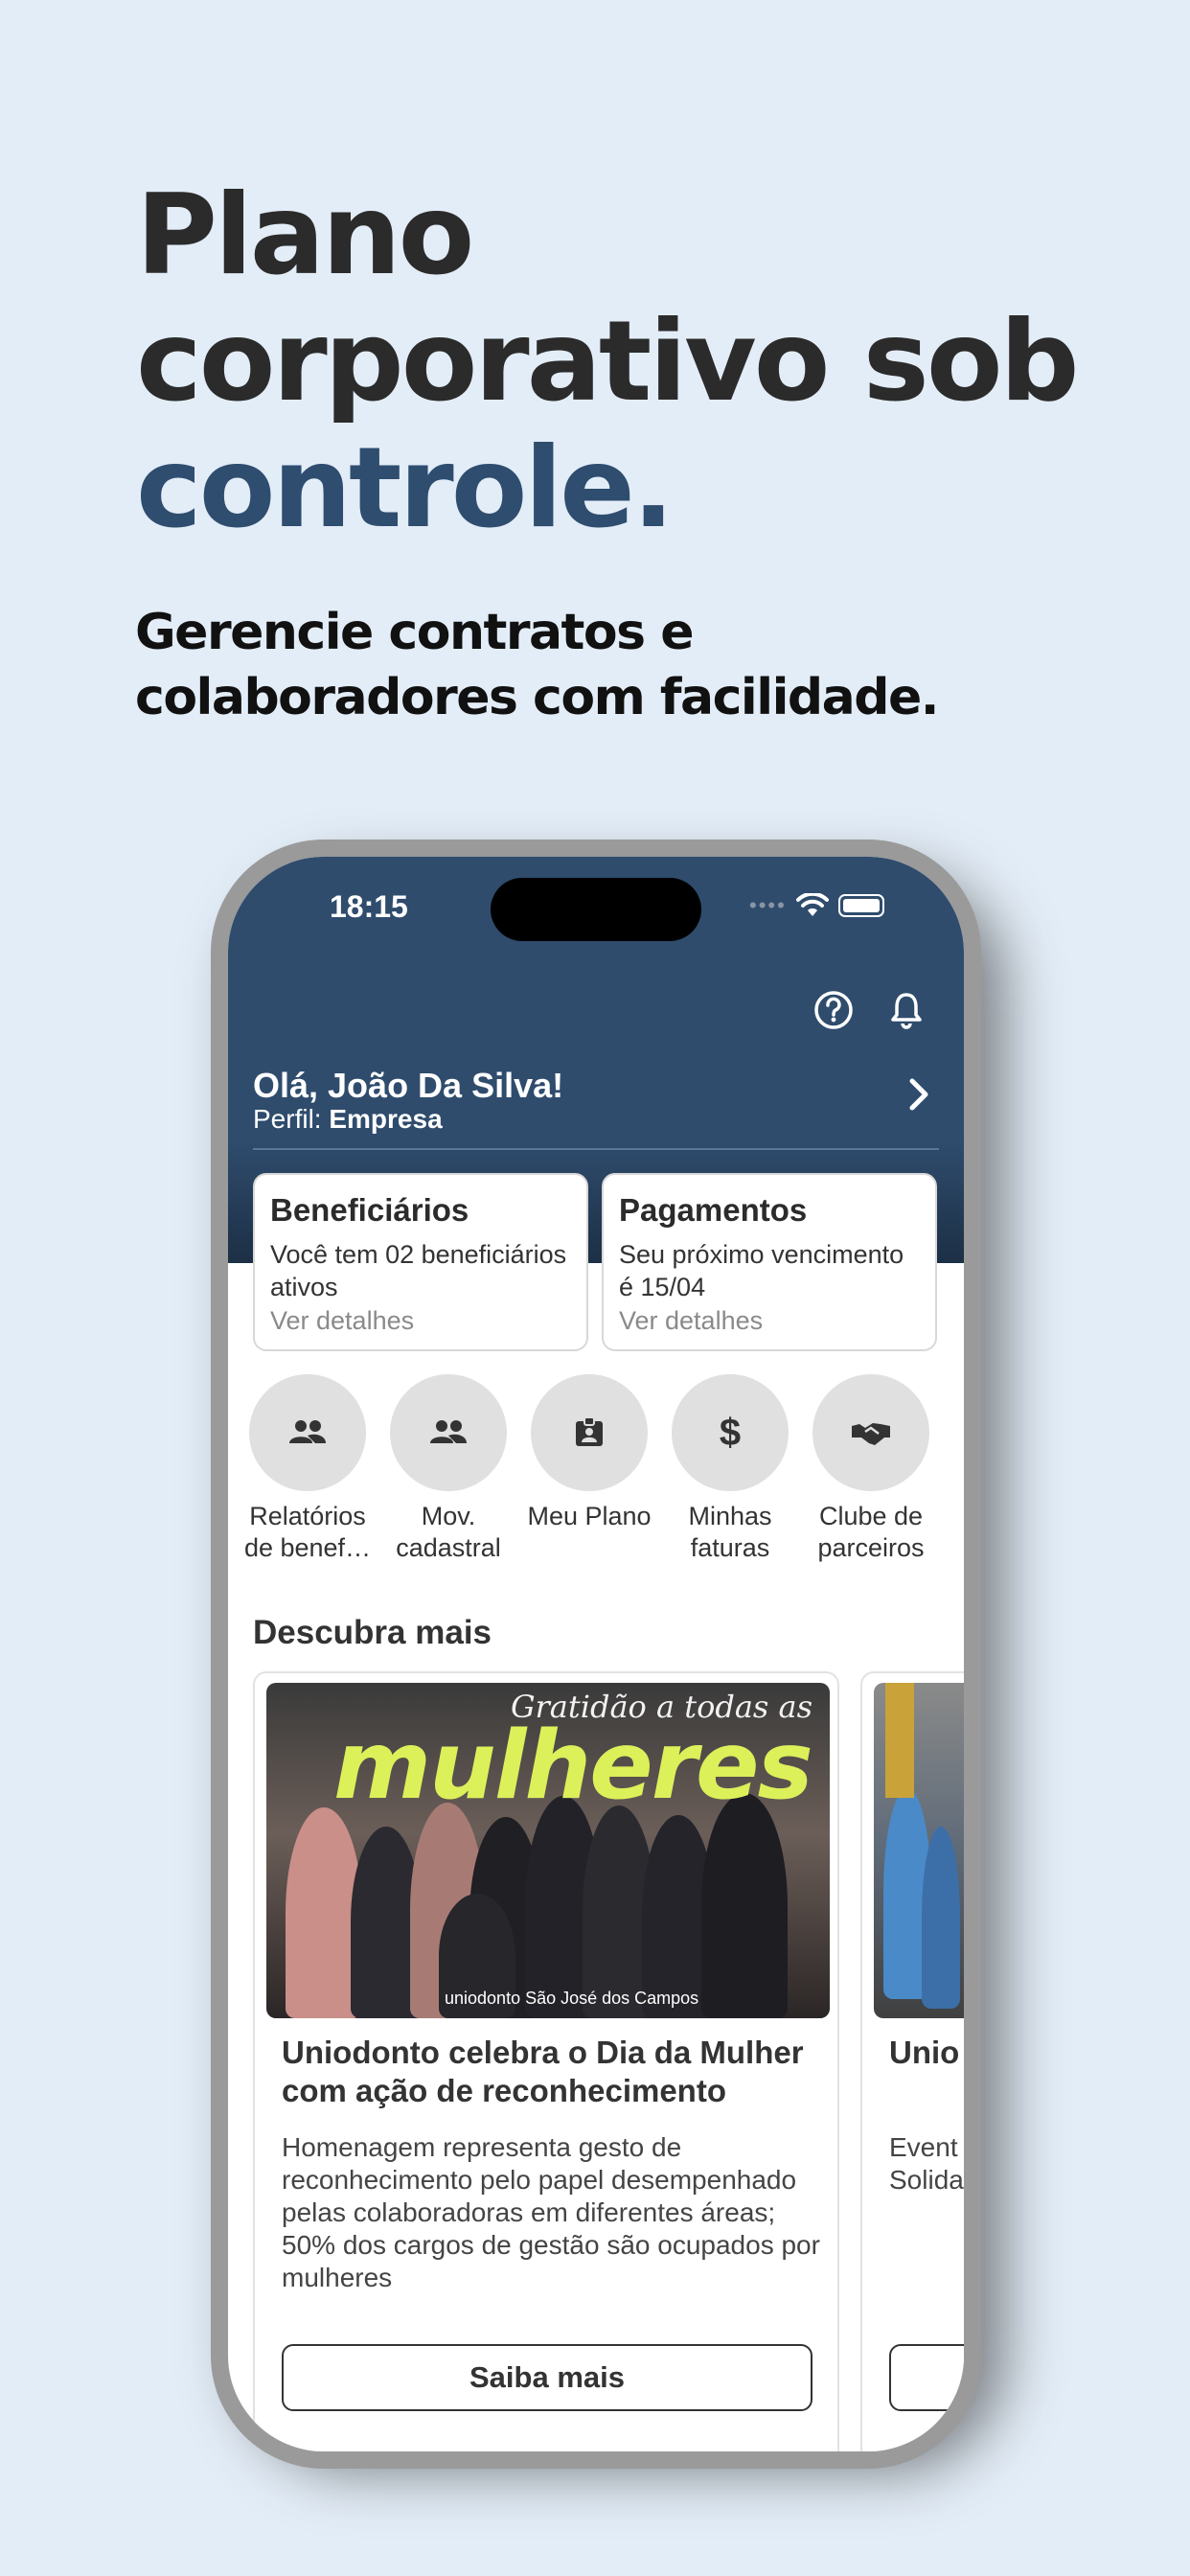 Image resolution: width=1190 pixels, height=2576 pixels. I want to click on shortcut-label-line-2: parceiros, so click(871, 1547).